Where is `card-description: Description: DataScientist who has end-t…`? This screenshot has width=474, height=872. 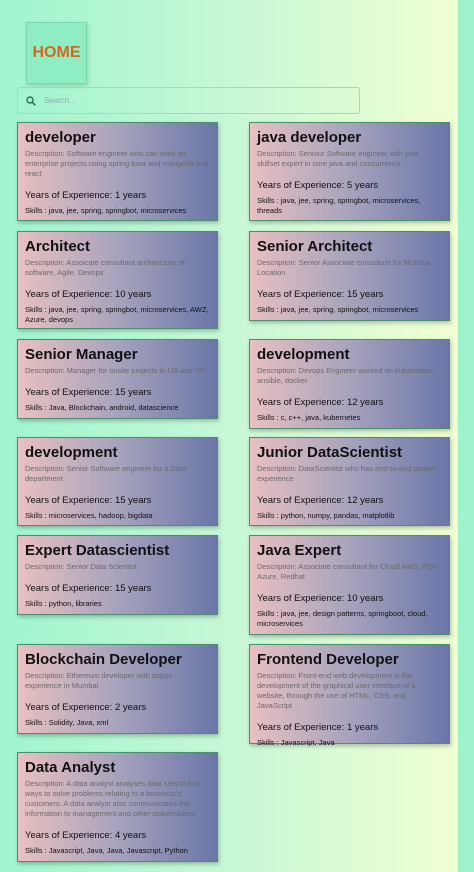
card-description: Description: DataScientist who has end-t… is located at coordinates (346, 473).